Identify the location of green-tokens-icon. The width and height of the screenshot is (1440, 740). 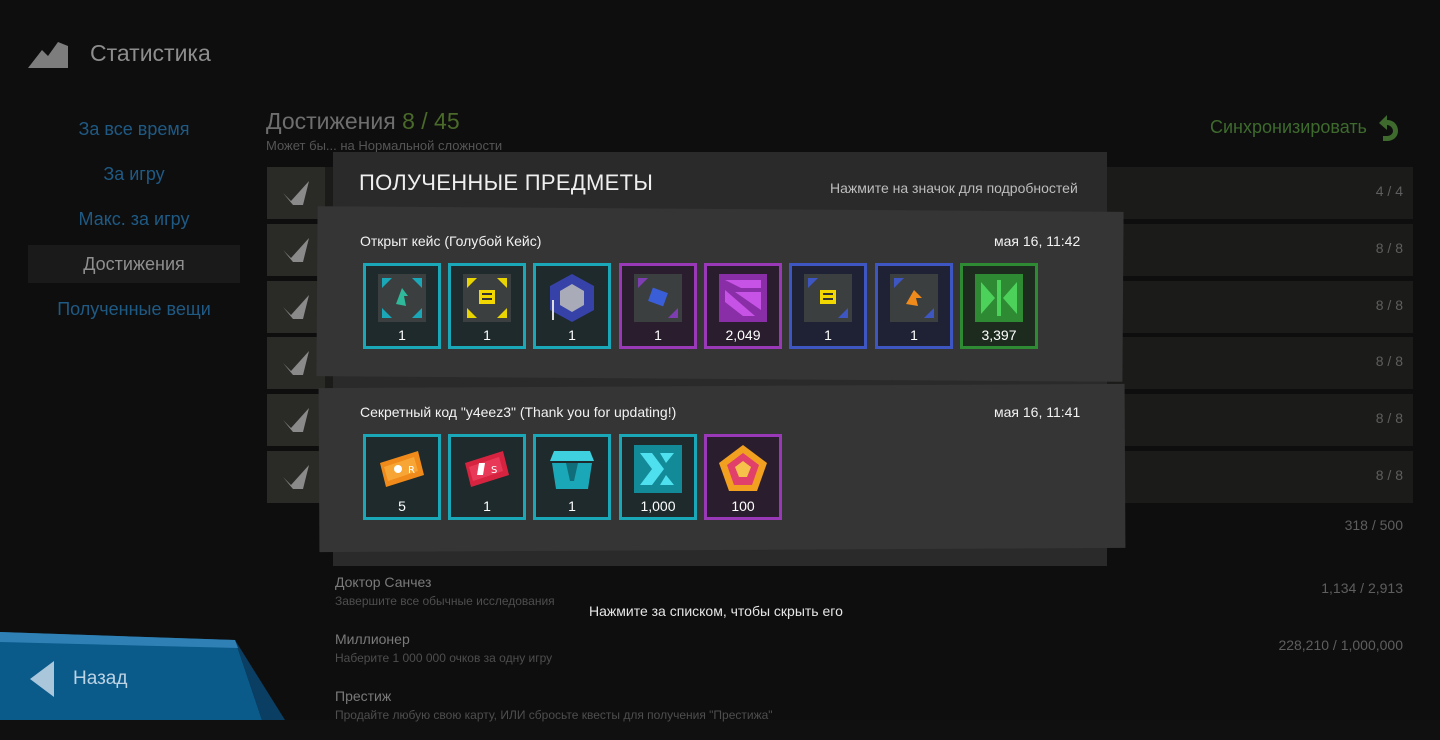
(999, 298).